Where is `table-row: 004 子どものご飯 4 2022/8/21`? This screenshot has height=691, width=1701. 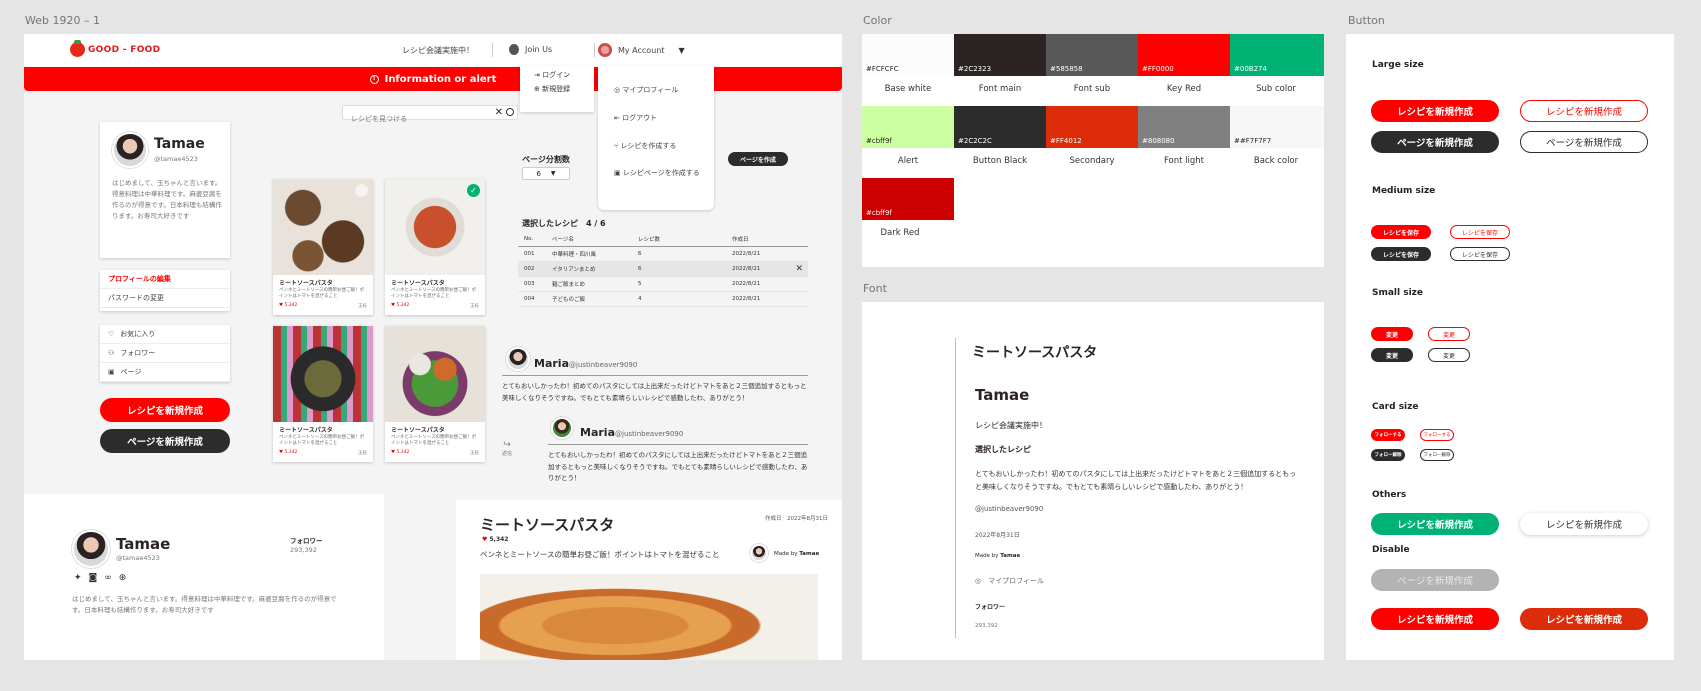
table-row: 004 子どものご飯 4 2022/8/21 is located at coordinates (663, 299).